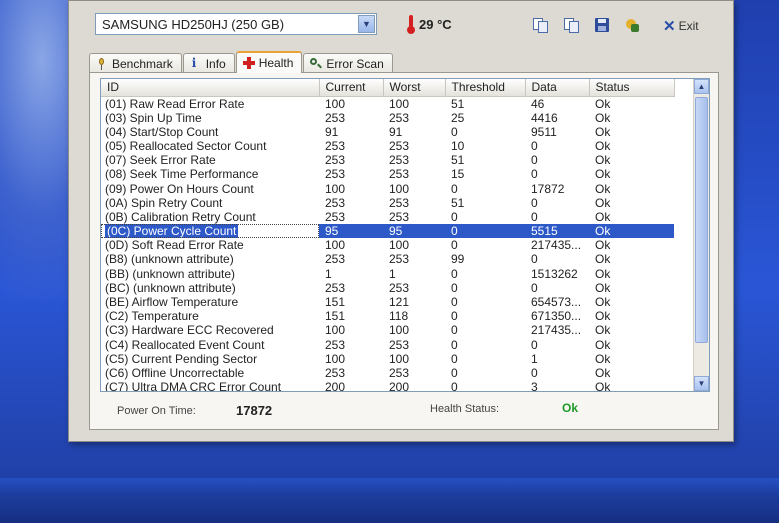 The width and height of the screenshot is (779, 523). Describe the element at coordinates (701, 220) in the screenshot. I see `scrollbar-thumb` at that location.